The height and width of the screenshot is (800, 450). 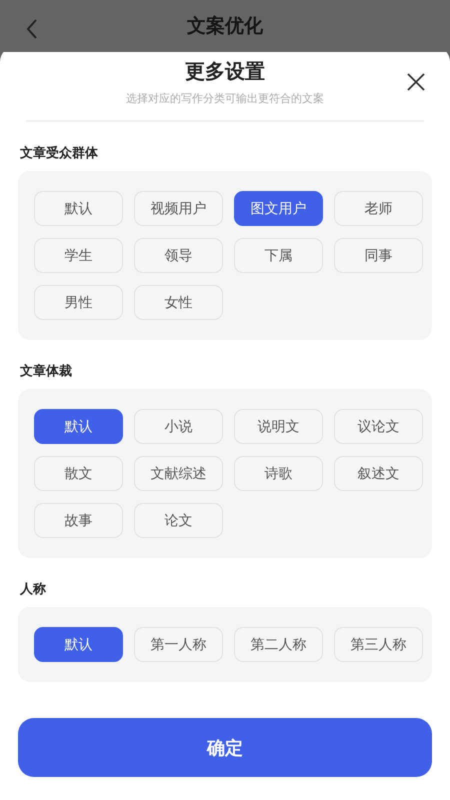 What do you see at coordinates (225, 71) in the screenshot?
I see `sheet-title: 更多设置` at bounding box center [225, 71].